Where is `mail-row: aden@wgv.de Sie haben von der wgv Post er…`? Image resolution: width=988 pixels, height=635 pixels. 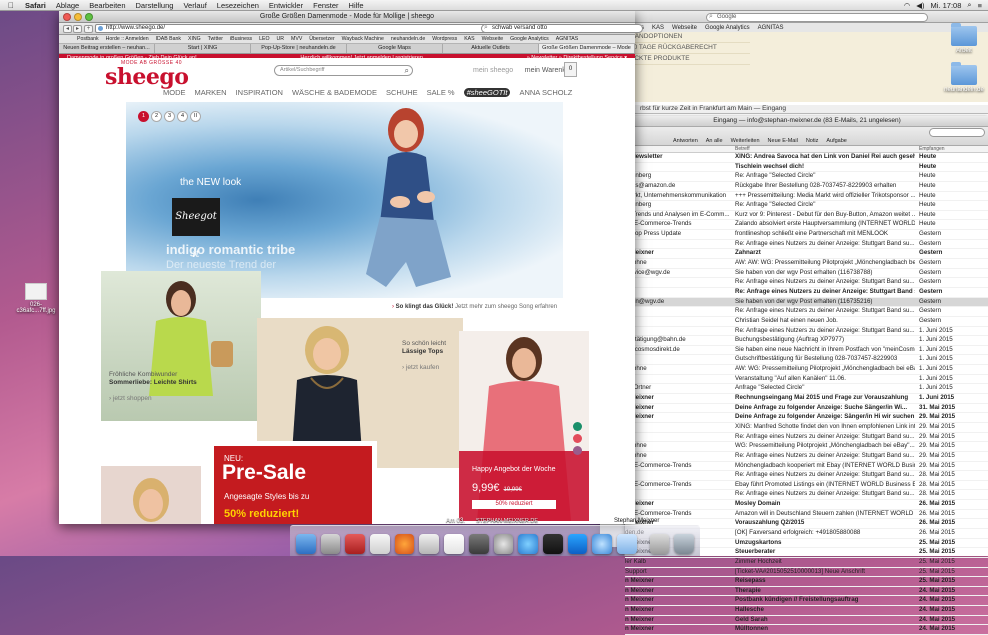 mail-row: aden@wgv.de Sie haben von der wgv Post er… is located at coordinates (806, 302).